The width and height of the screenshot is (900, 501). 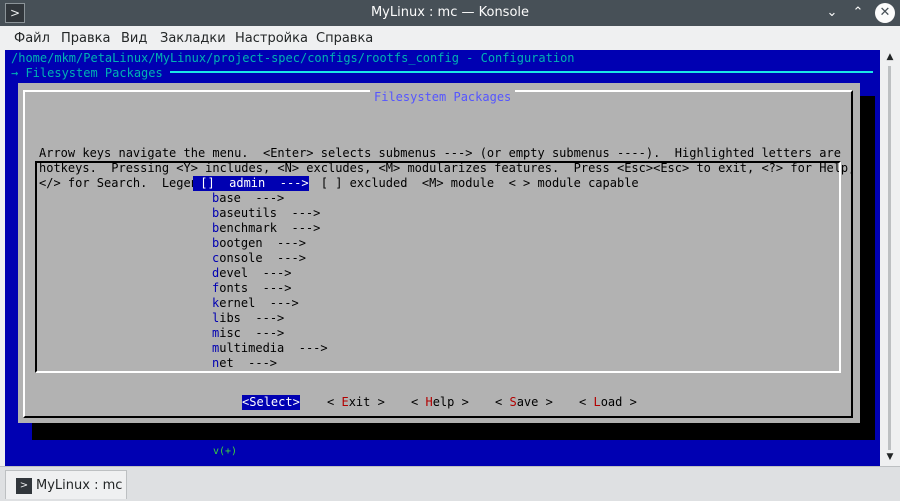 I want to click on minimize-button: ⌄, so click(x=832, y=13).